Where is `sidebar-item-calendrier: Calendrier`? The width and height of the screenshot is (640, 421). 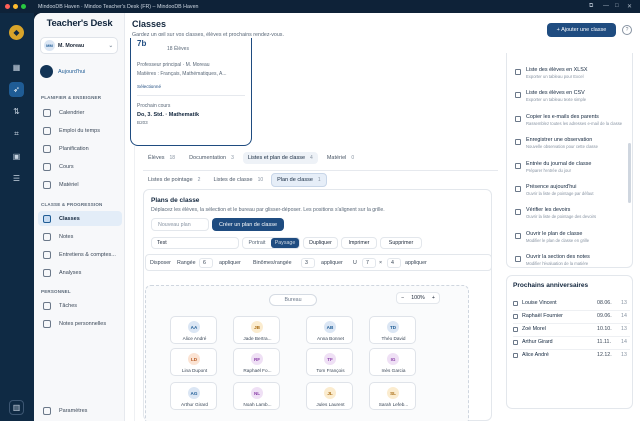 sidebar-item-calendrier: Calendrier is located at coordinates (80, 112).